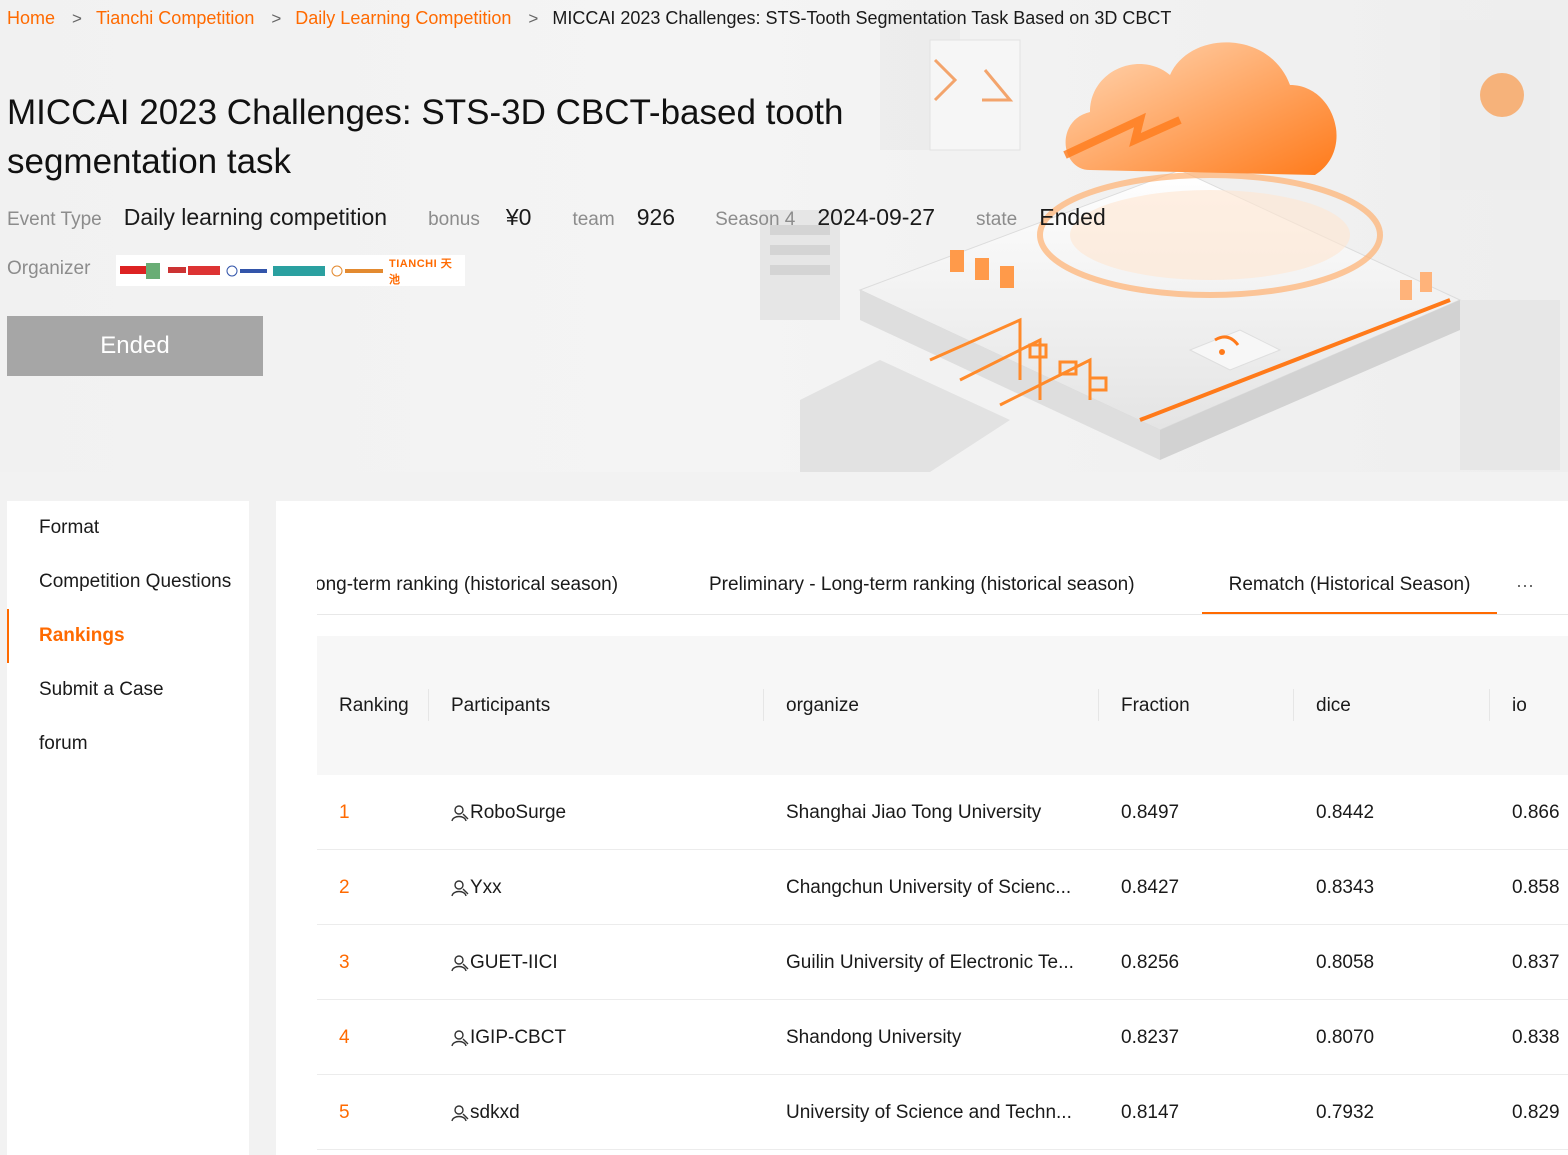  I want to click on participant-cell: Yxx, so click(476, 887).